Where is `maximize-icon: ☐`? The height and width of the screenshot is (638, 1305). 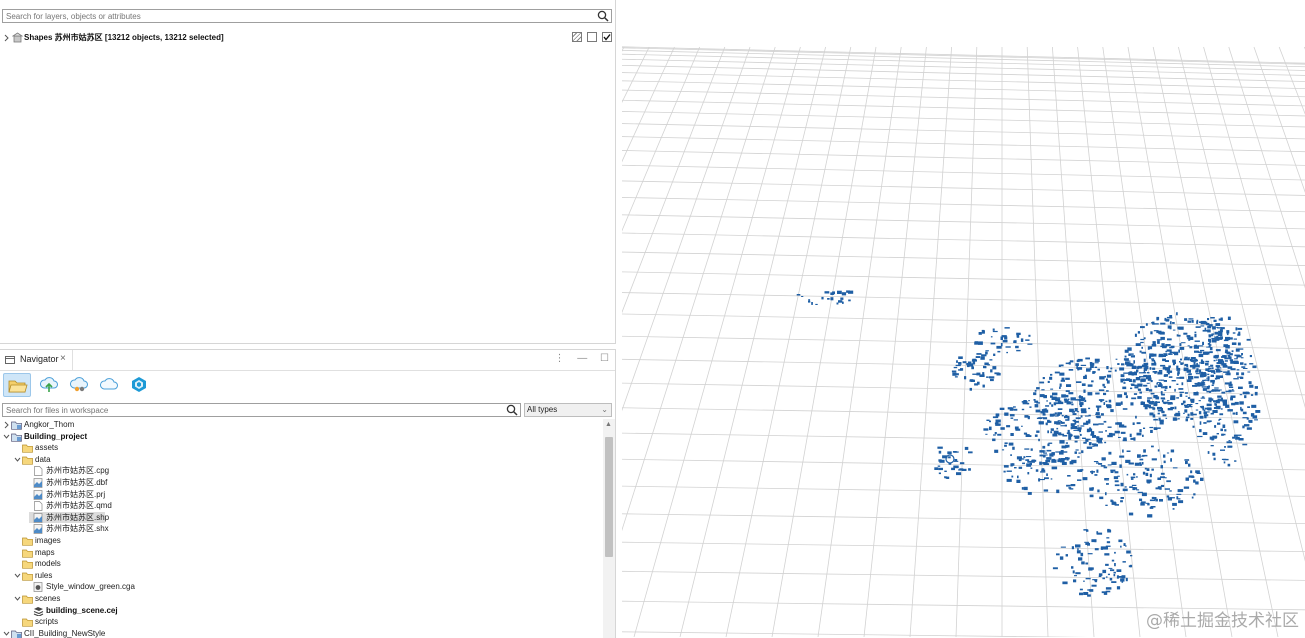
maximize-icon: ☐ is located at coordinates (604, 358).